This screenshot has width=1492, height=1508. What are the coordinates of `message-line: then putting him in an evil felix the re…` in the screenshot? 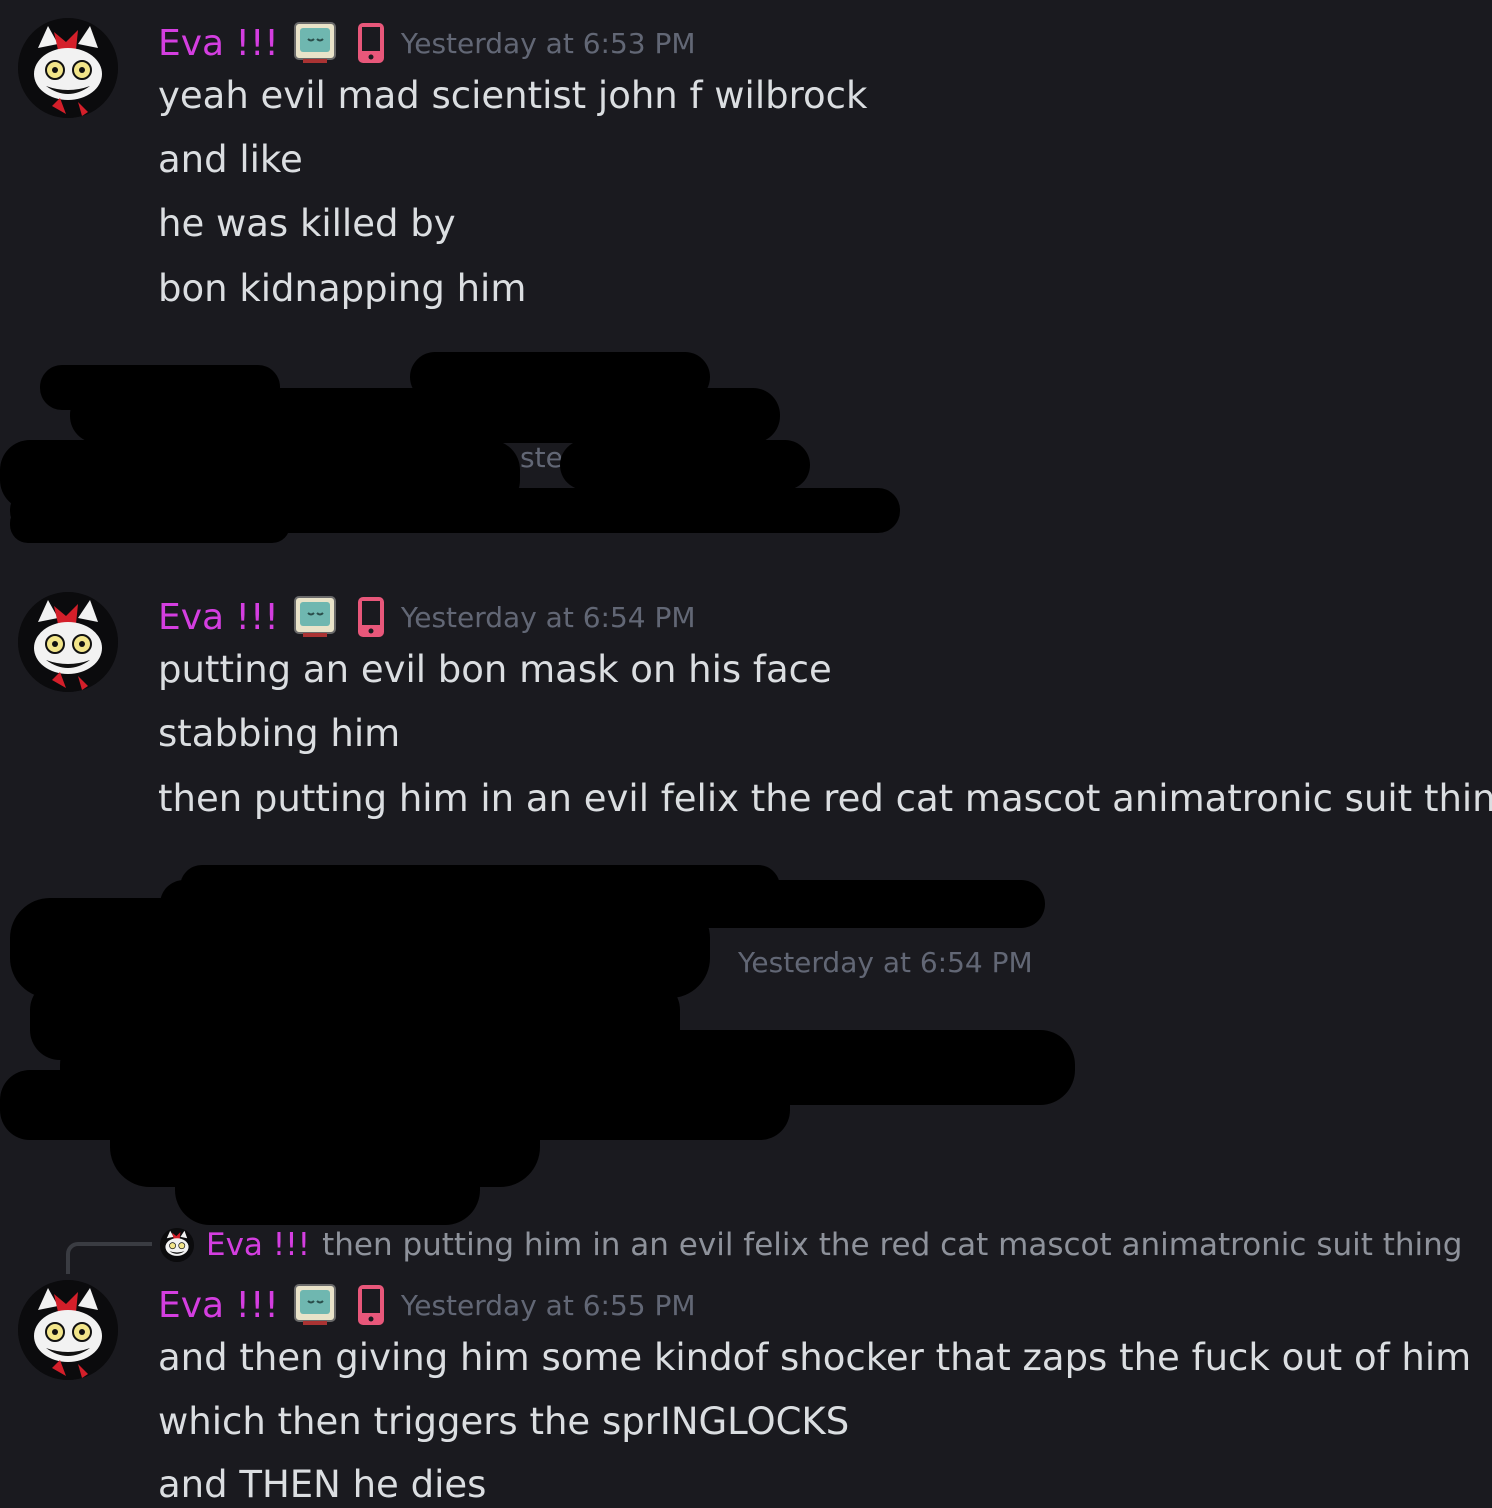 It's located at (825, 798).